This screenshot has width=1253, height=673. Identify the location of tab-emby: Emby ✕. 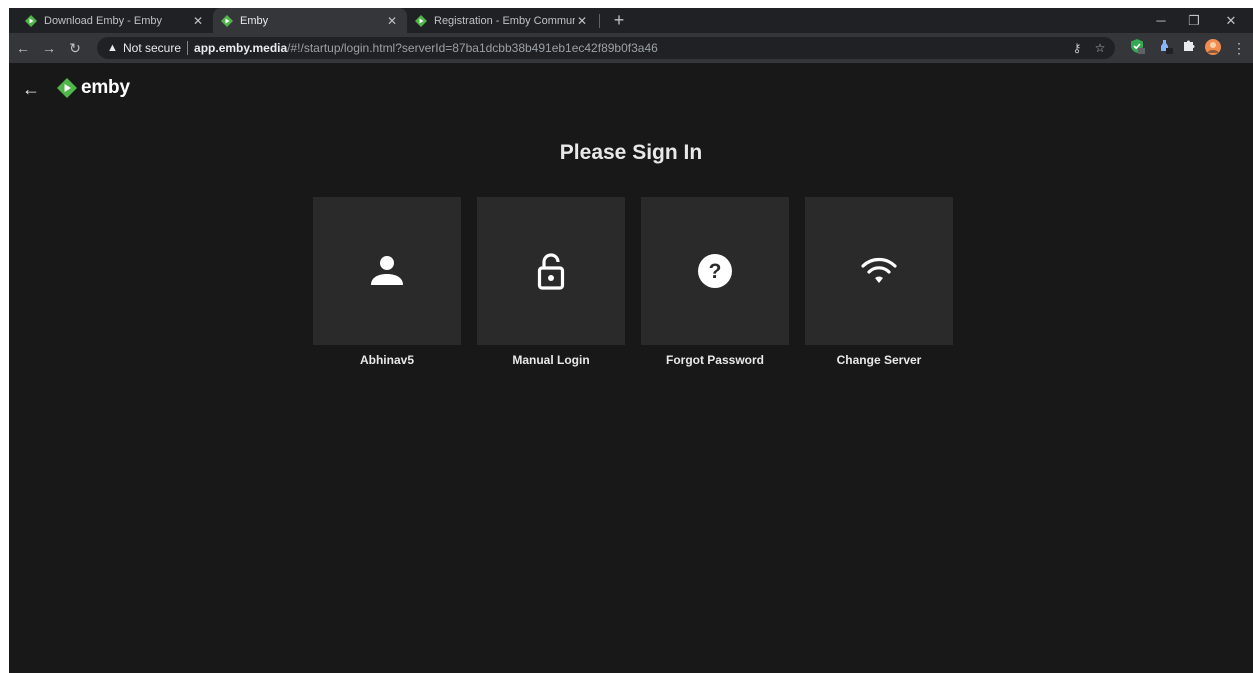
(310, 20).